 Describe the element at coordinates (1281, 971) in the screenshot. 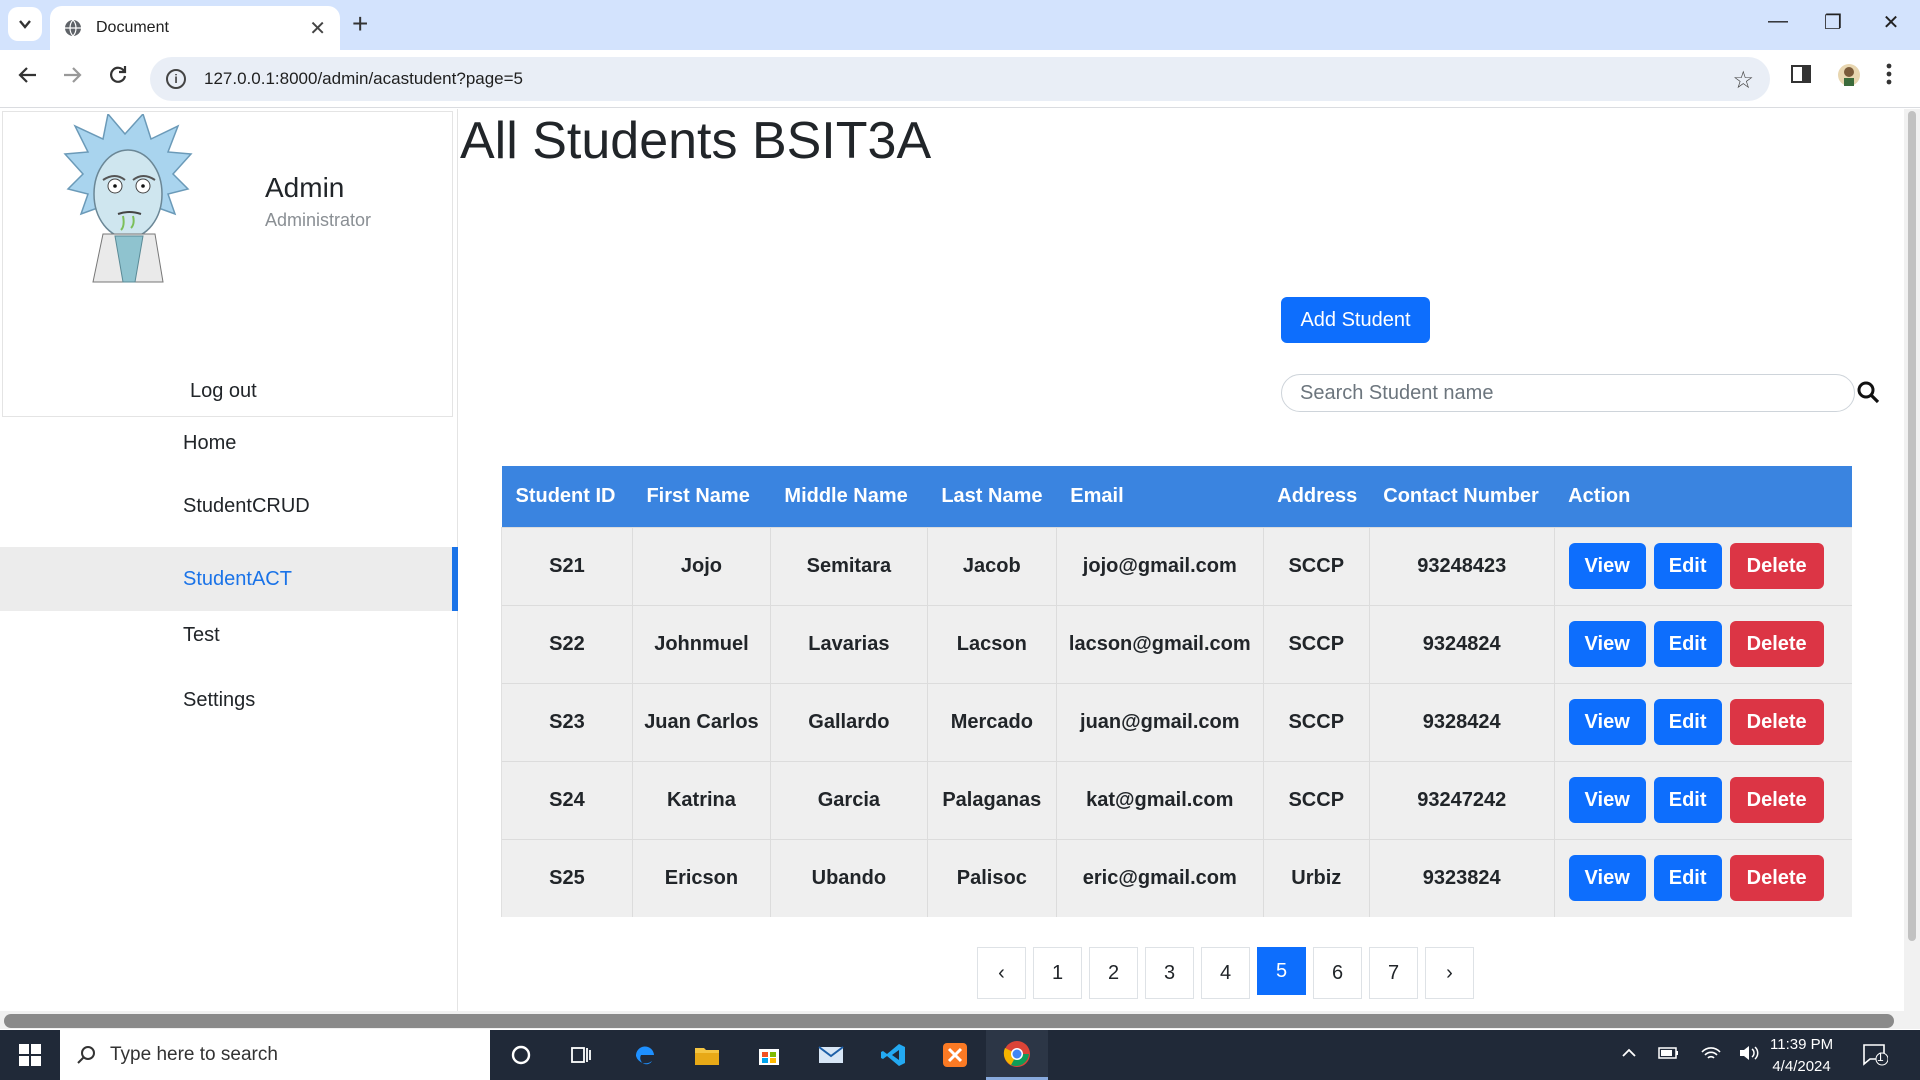

I see `page-button-5-current: 5` at that location.